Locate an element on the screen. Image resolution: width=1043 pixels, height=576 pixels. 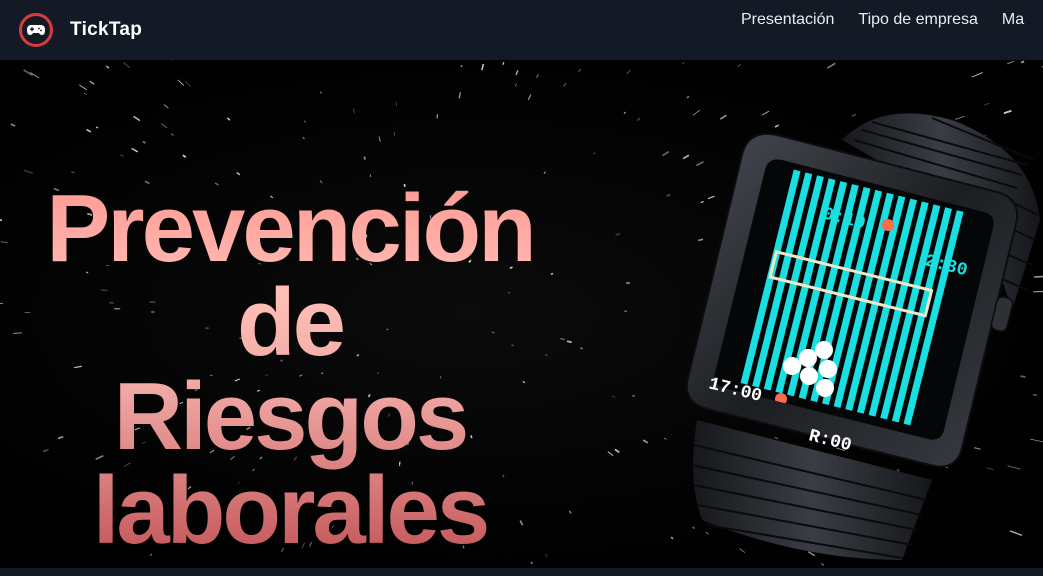
nav-item-presentacion: Presentación is located at coordinates (787, 20).